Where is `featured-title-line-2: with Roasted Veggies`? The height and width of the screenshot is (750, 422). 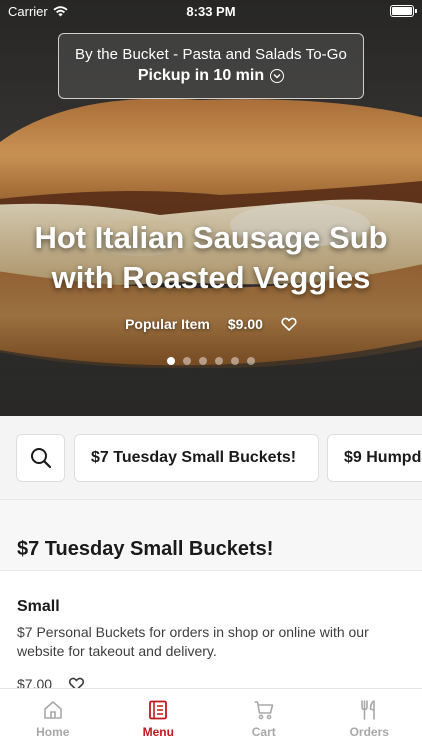
featured-title-line-2: with Roasted Veggies is located at coordinates (211, 277).